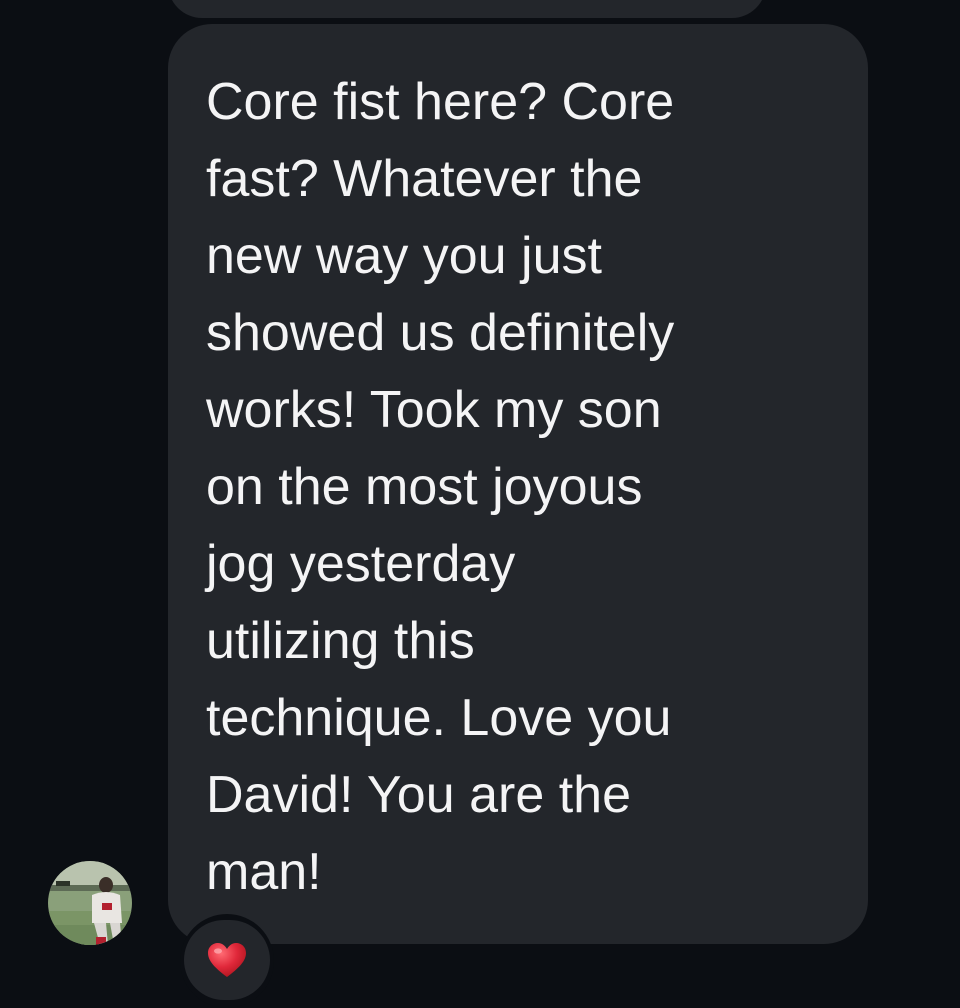 This screenshot has height=1008, width=960. Describe the element at coordinates (467, 9) in the screenshot. I see `previous-message-bubble` at that location.